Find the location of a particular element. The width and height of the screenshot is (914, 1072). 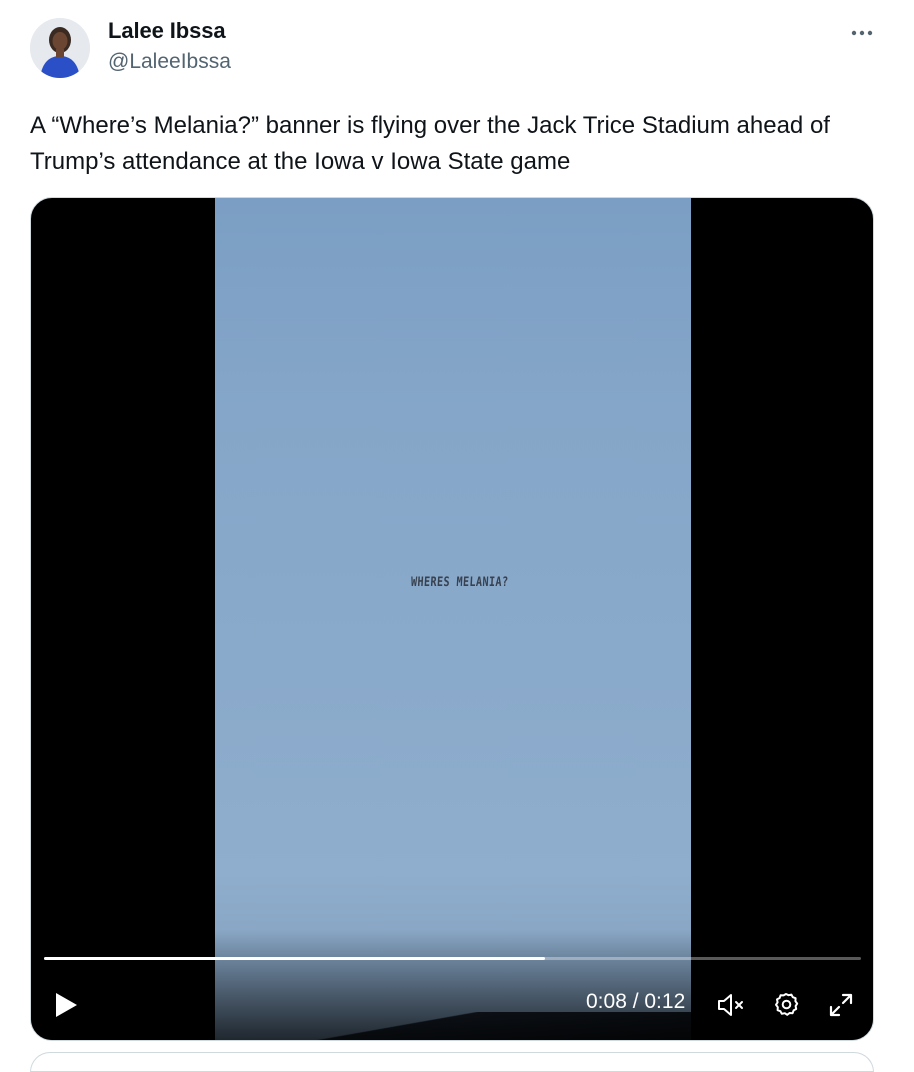

fullscreen-button is located at coordinates (841, 1005).